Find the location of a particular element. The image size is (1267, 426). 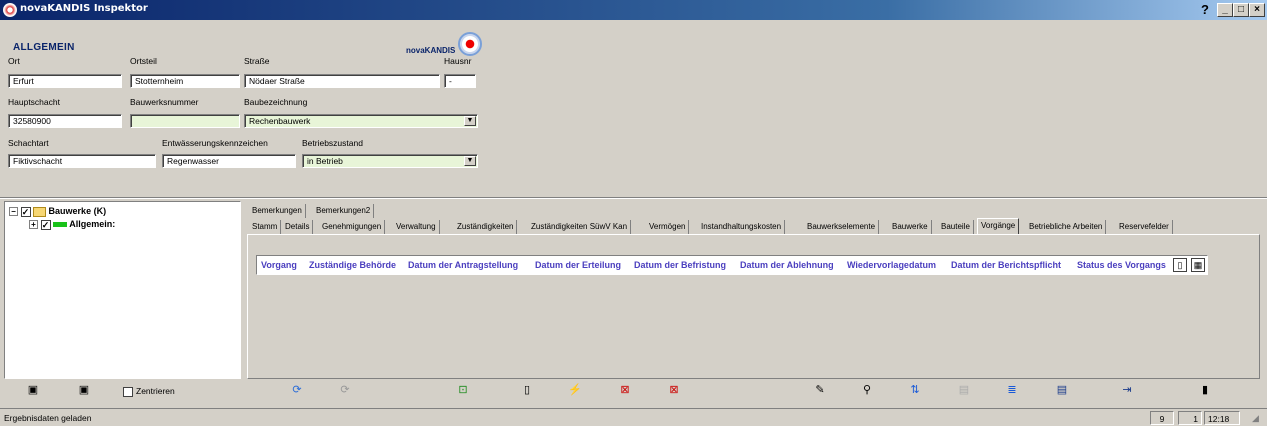

tabs-row-1: Bemerkungen Bemerkungen2 is located at coordinates (753, 211).